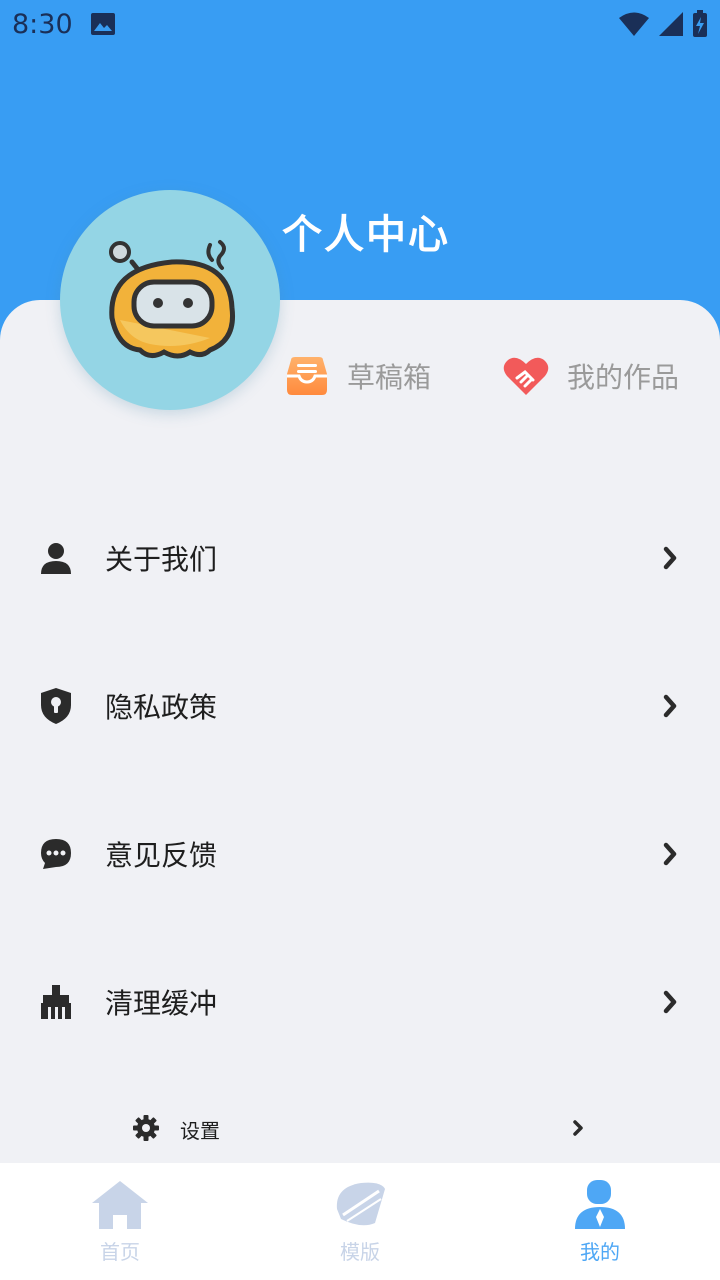 The height and width of the screenshot is (1280, 720). I want to click on nav-tab-template: 模版, so click(360, 1221).